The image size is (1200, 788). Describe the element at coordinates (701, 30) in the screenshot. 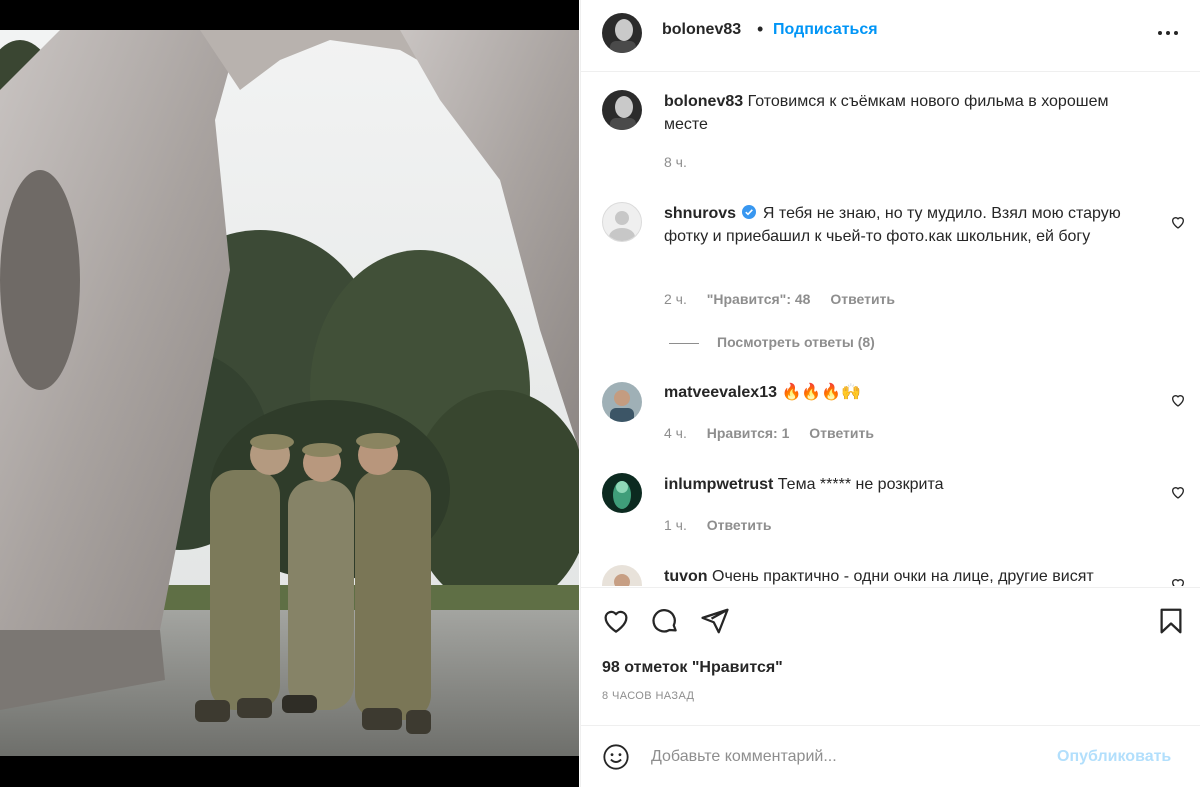

I see `author-username: bolonev83` at that location.